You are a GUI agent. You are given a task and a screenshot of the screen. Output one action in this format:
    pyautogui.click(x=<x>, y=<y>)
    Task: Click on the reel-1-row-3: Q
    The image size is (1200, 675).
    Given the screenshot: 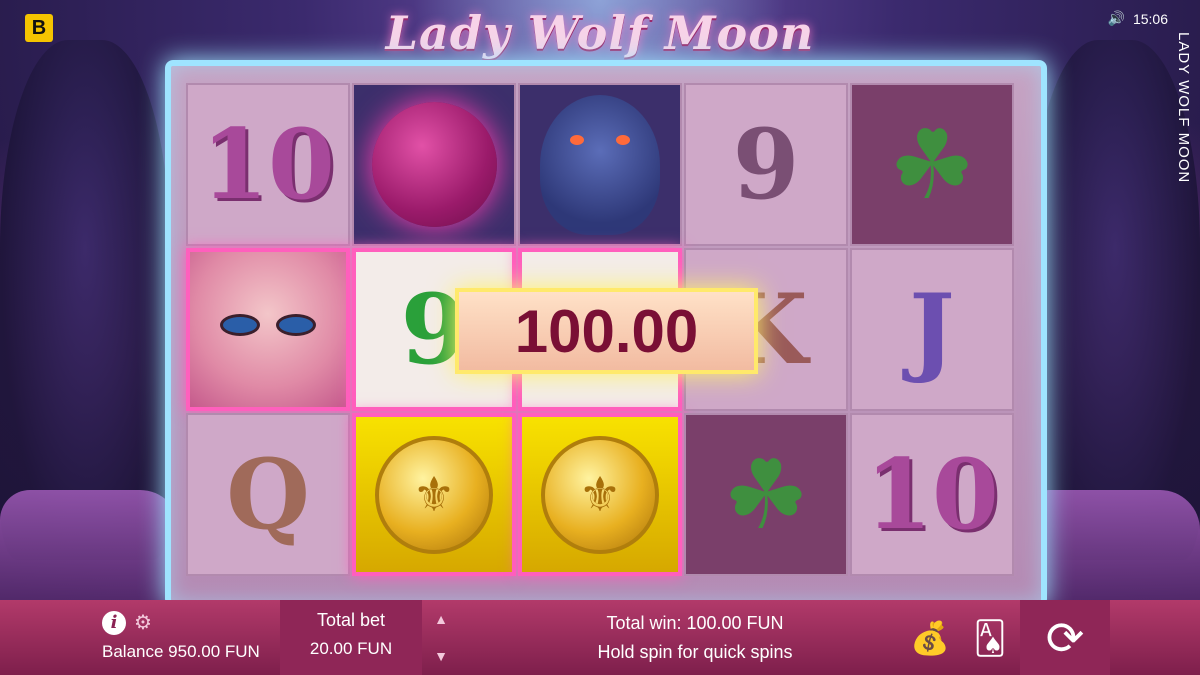 What is the action you would take?
    pyautogui.click(x=268, y=494)
    